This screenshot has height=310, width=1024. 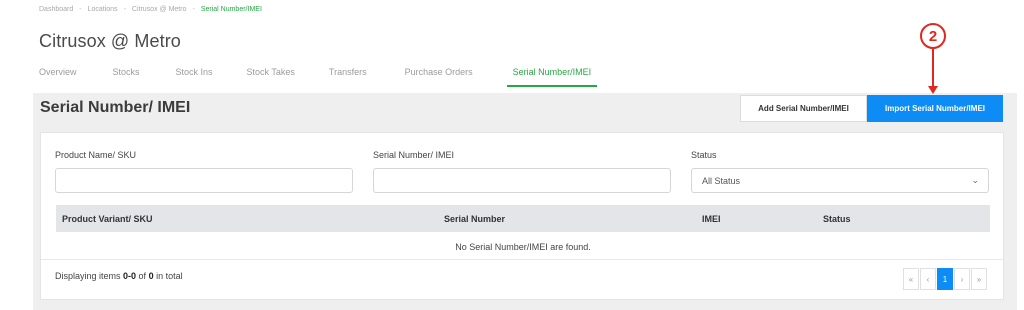 I want to click on summary-suffix: in total, so click(x=168, y=276).